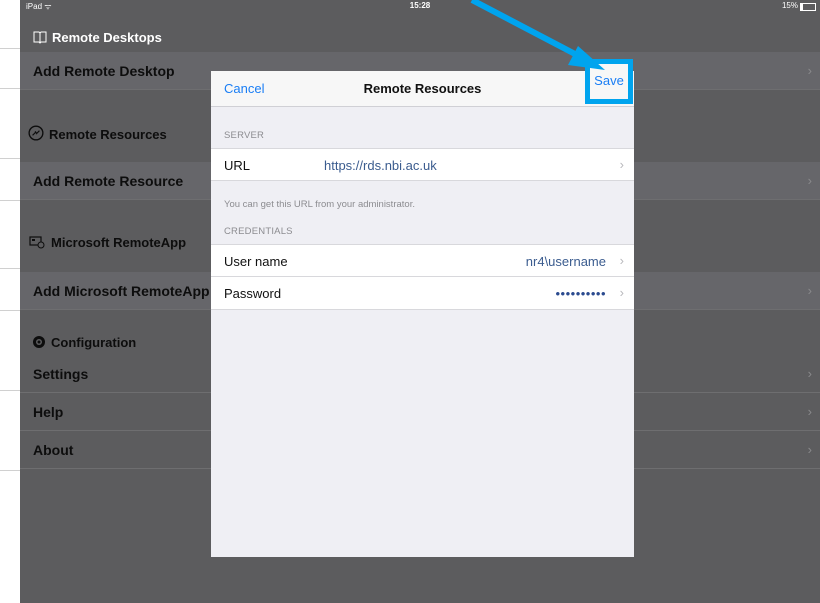  I want to click on password-value: ••••••••••, so click(580, 293).